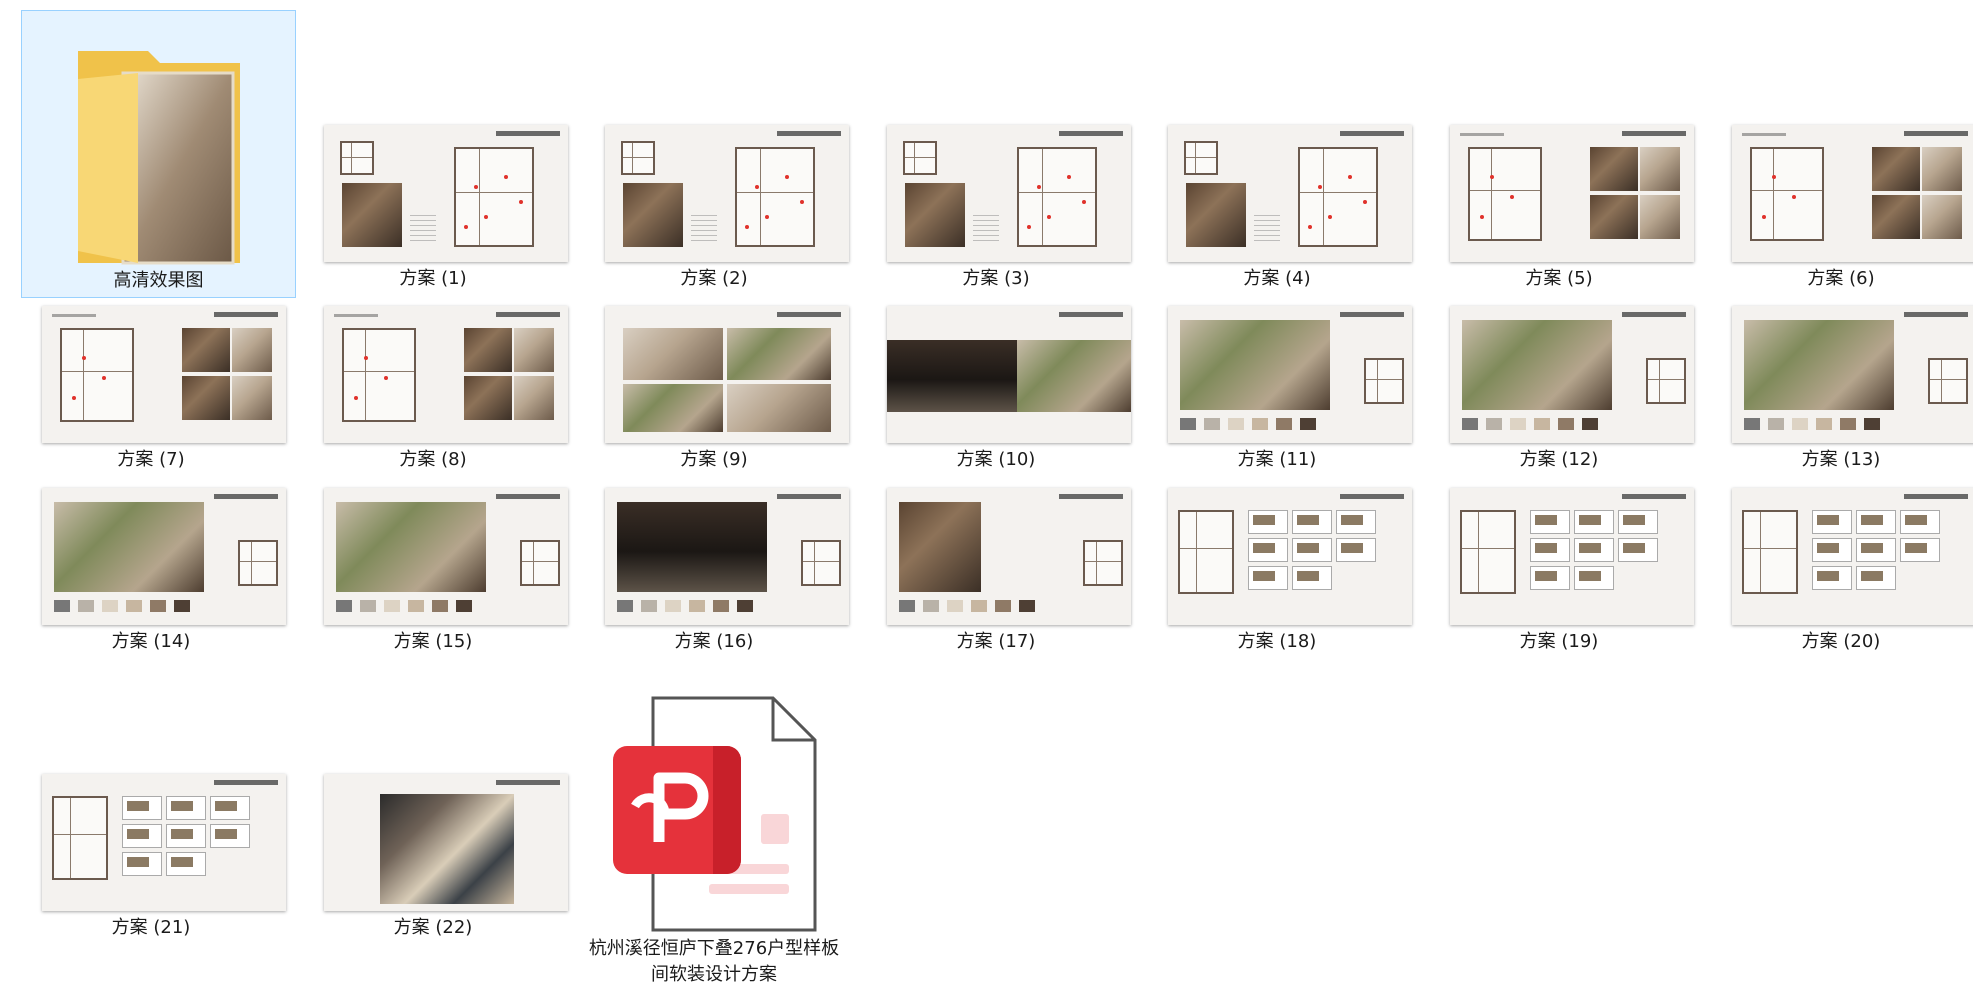  What do you see at coordinates (714, 961) in the screenshot?
I see `pdf-file-label: 杭州溪径恒庐下叠276户型样板间软装设计方案` at bounding box center [714, 961].